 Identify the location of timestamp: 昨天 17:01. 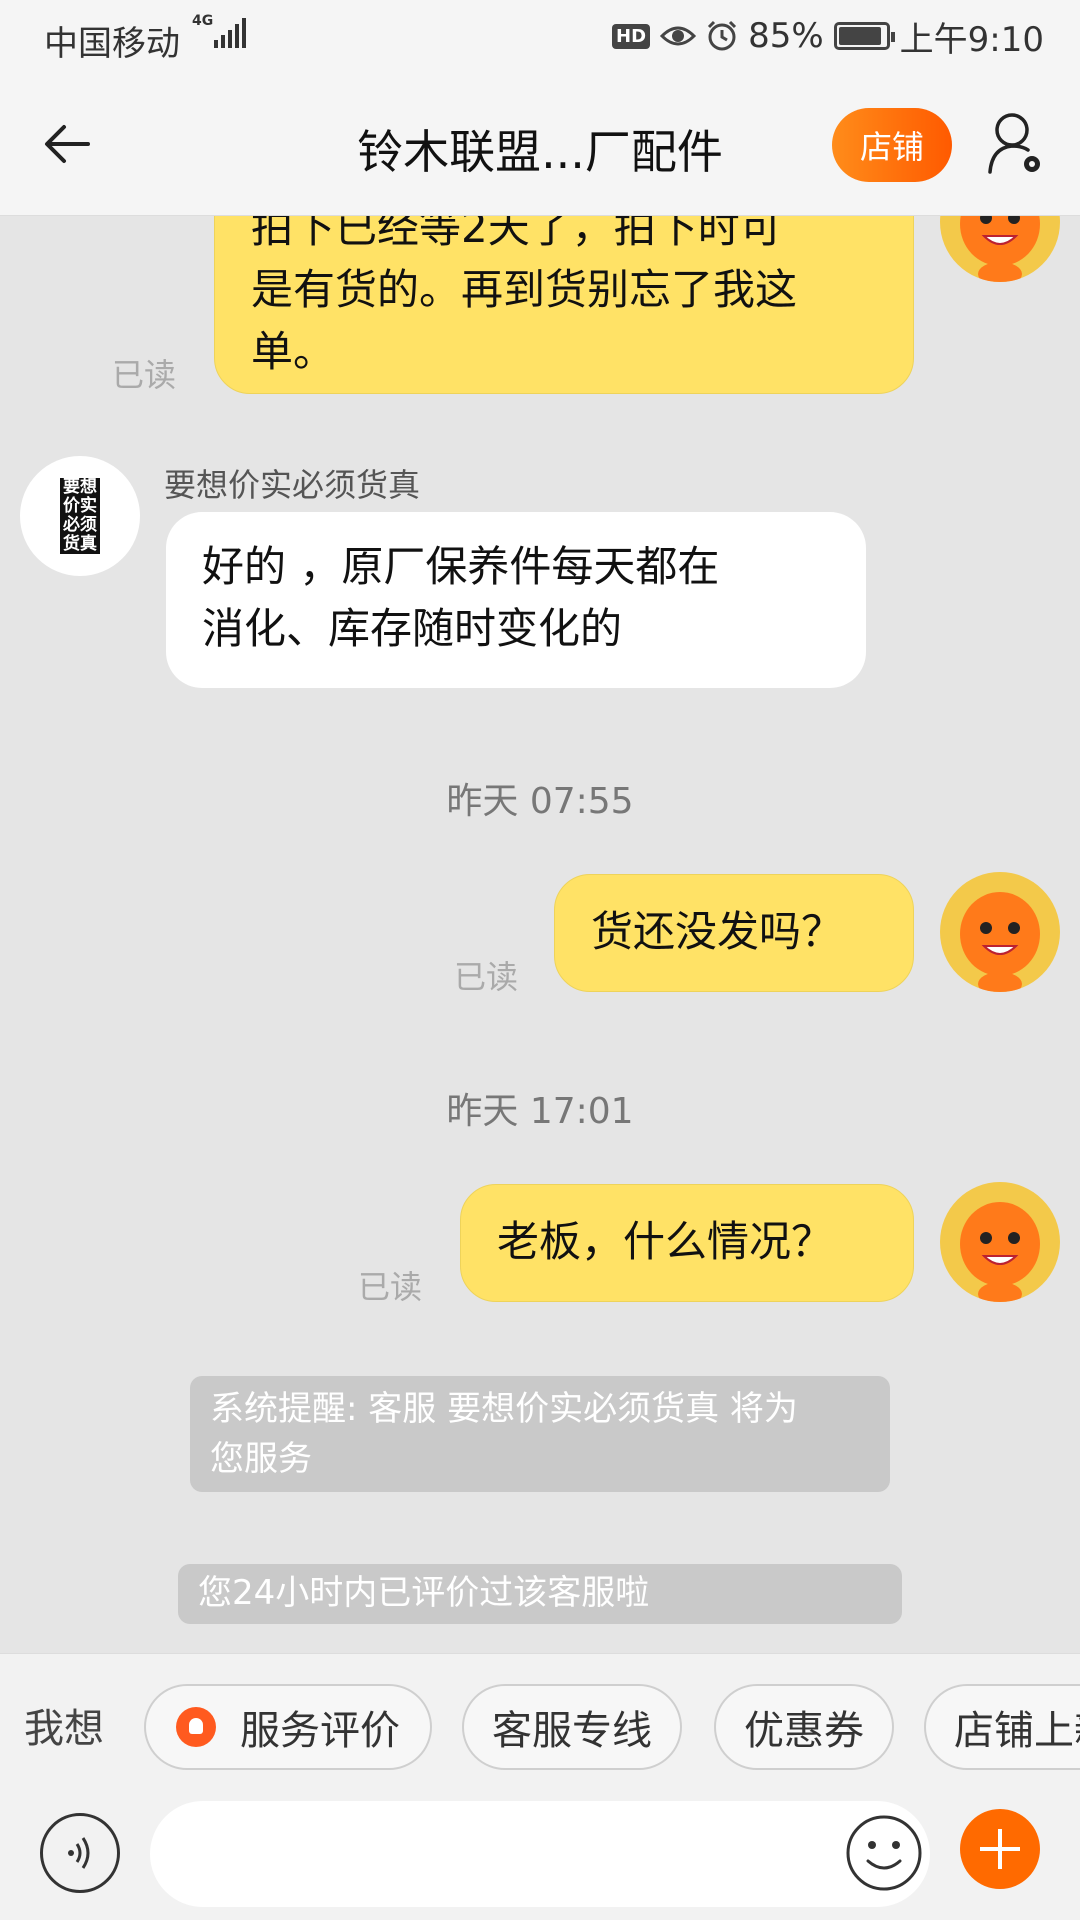
(540, 1111).